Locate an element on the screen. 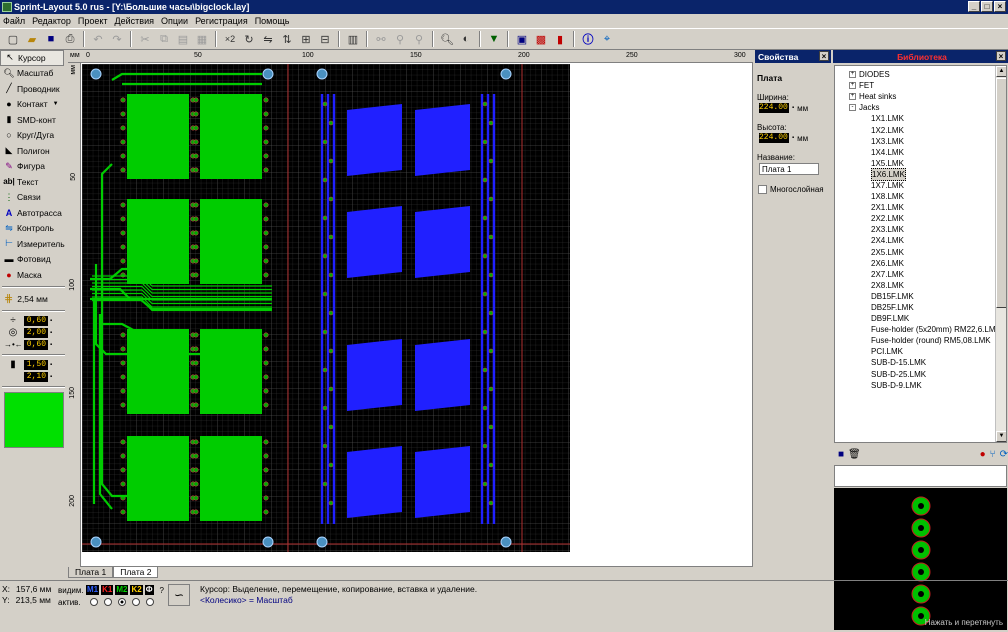  tree-item: 2X3.LMK is located at coordinates (927, 229).